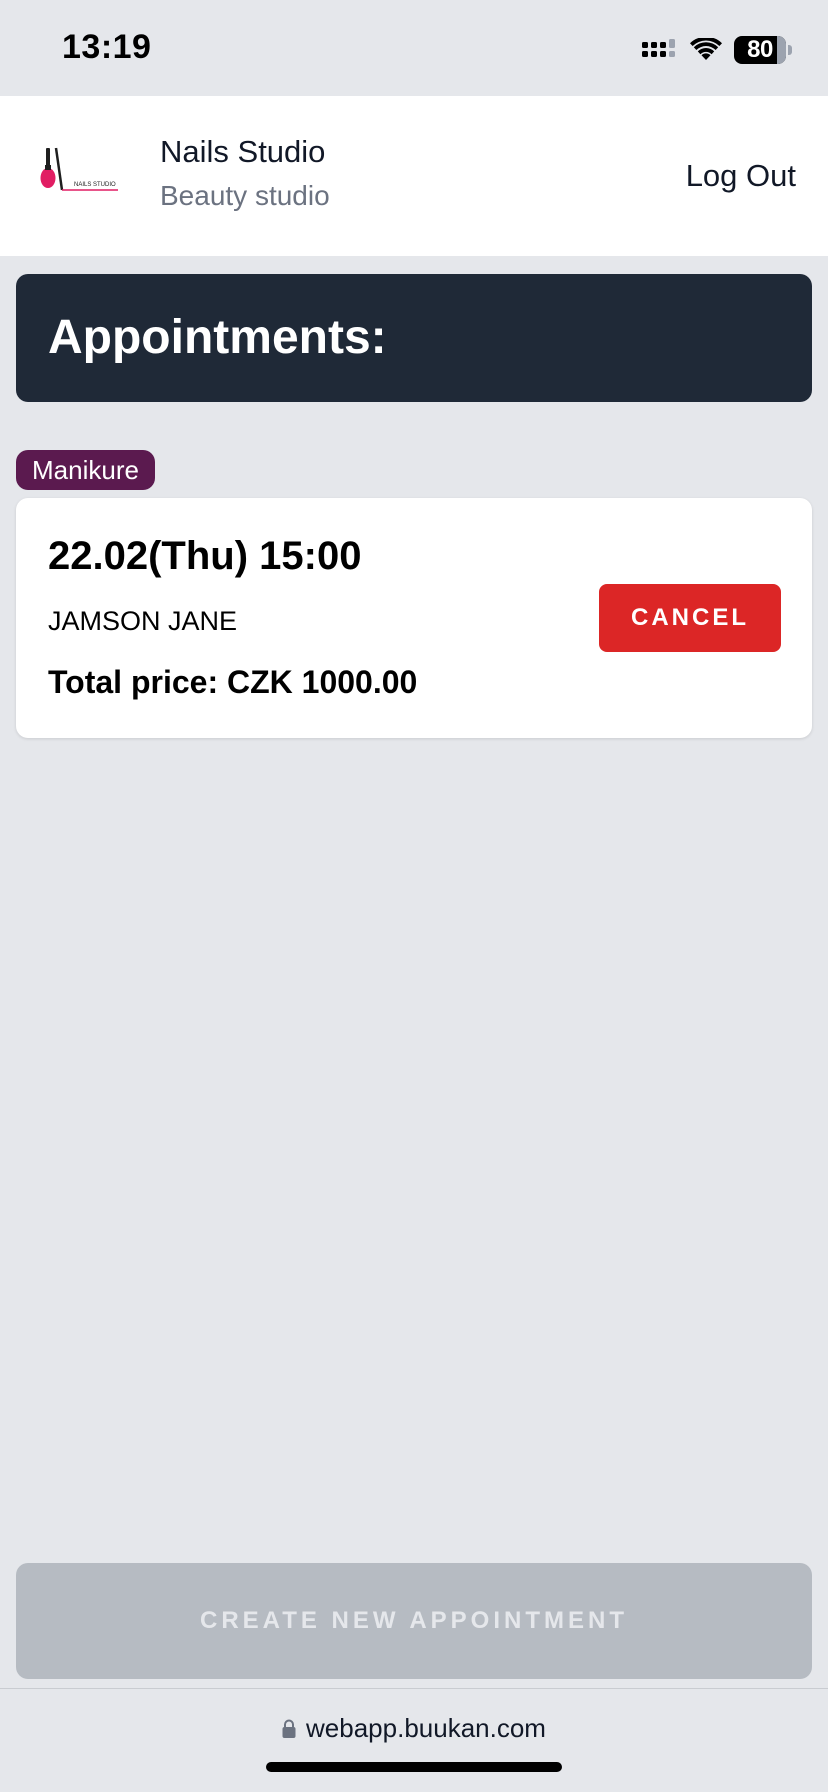 The width and height of the screenshot is (828, 1792). What do you see at coordinates (781, 50) in the screenshot?
I see `battery-empty-segment` at bounding box center [781, 50].